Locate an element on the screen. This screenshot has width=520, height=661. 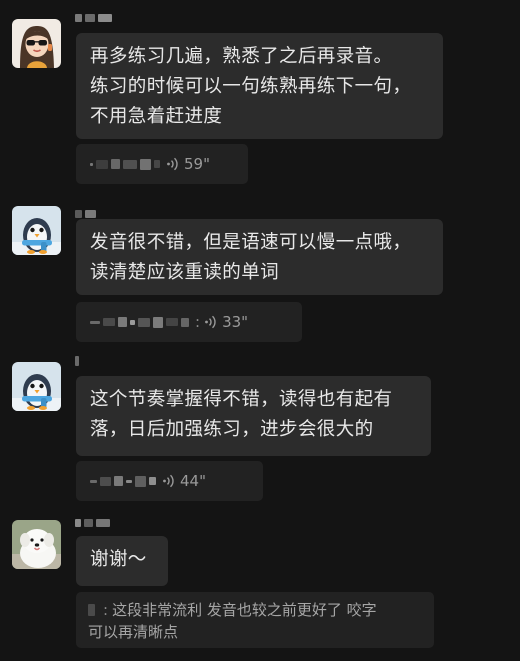
text-quote: : 这段非常流利 发音也较之前更好了 咬字 可以再清晰点 is located at coordinates (255, 620).